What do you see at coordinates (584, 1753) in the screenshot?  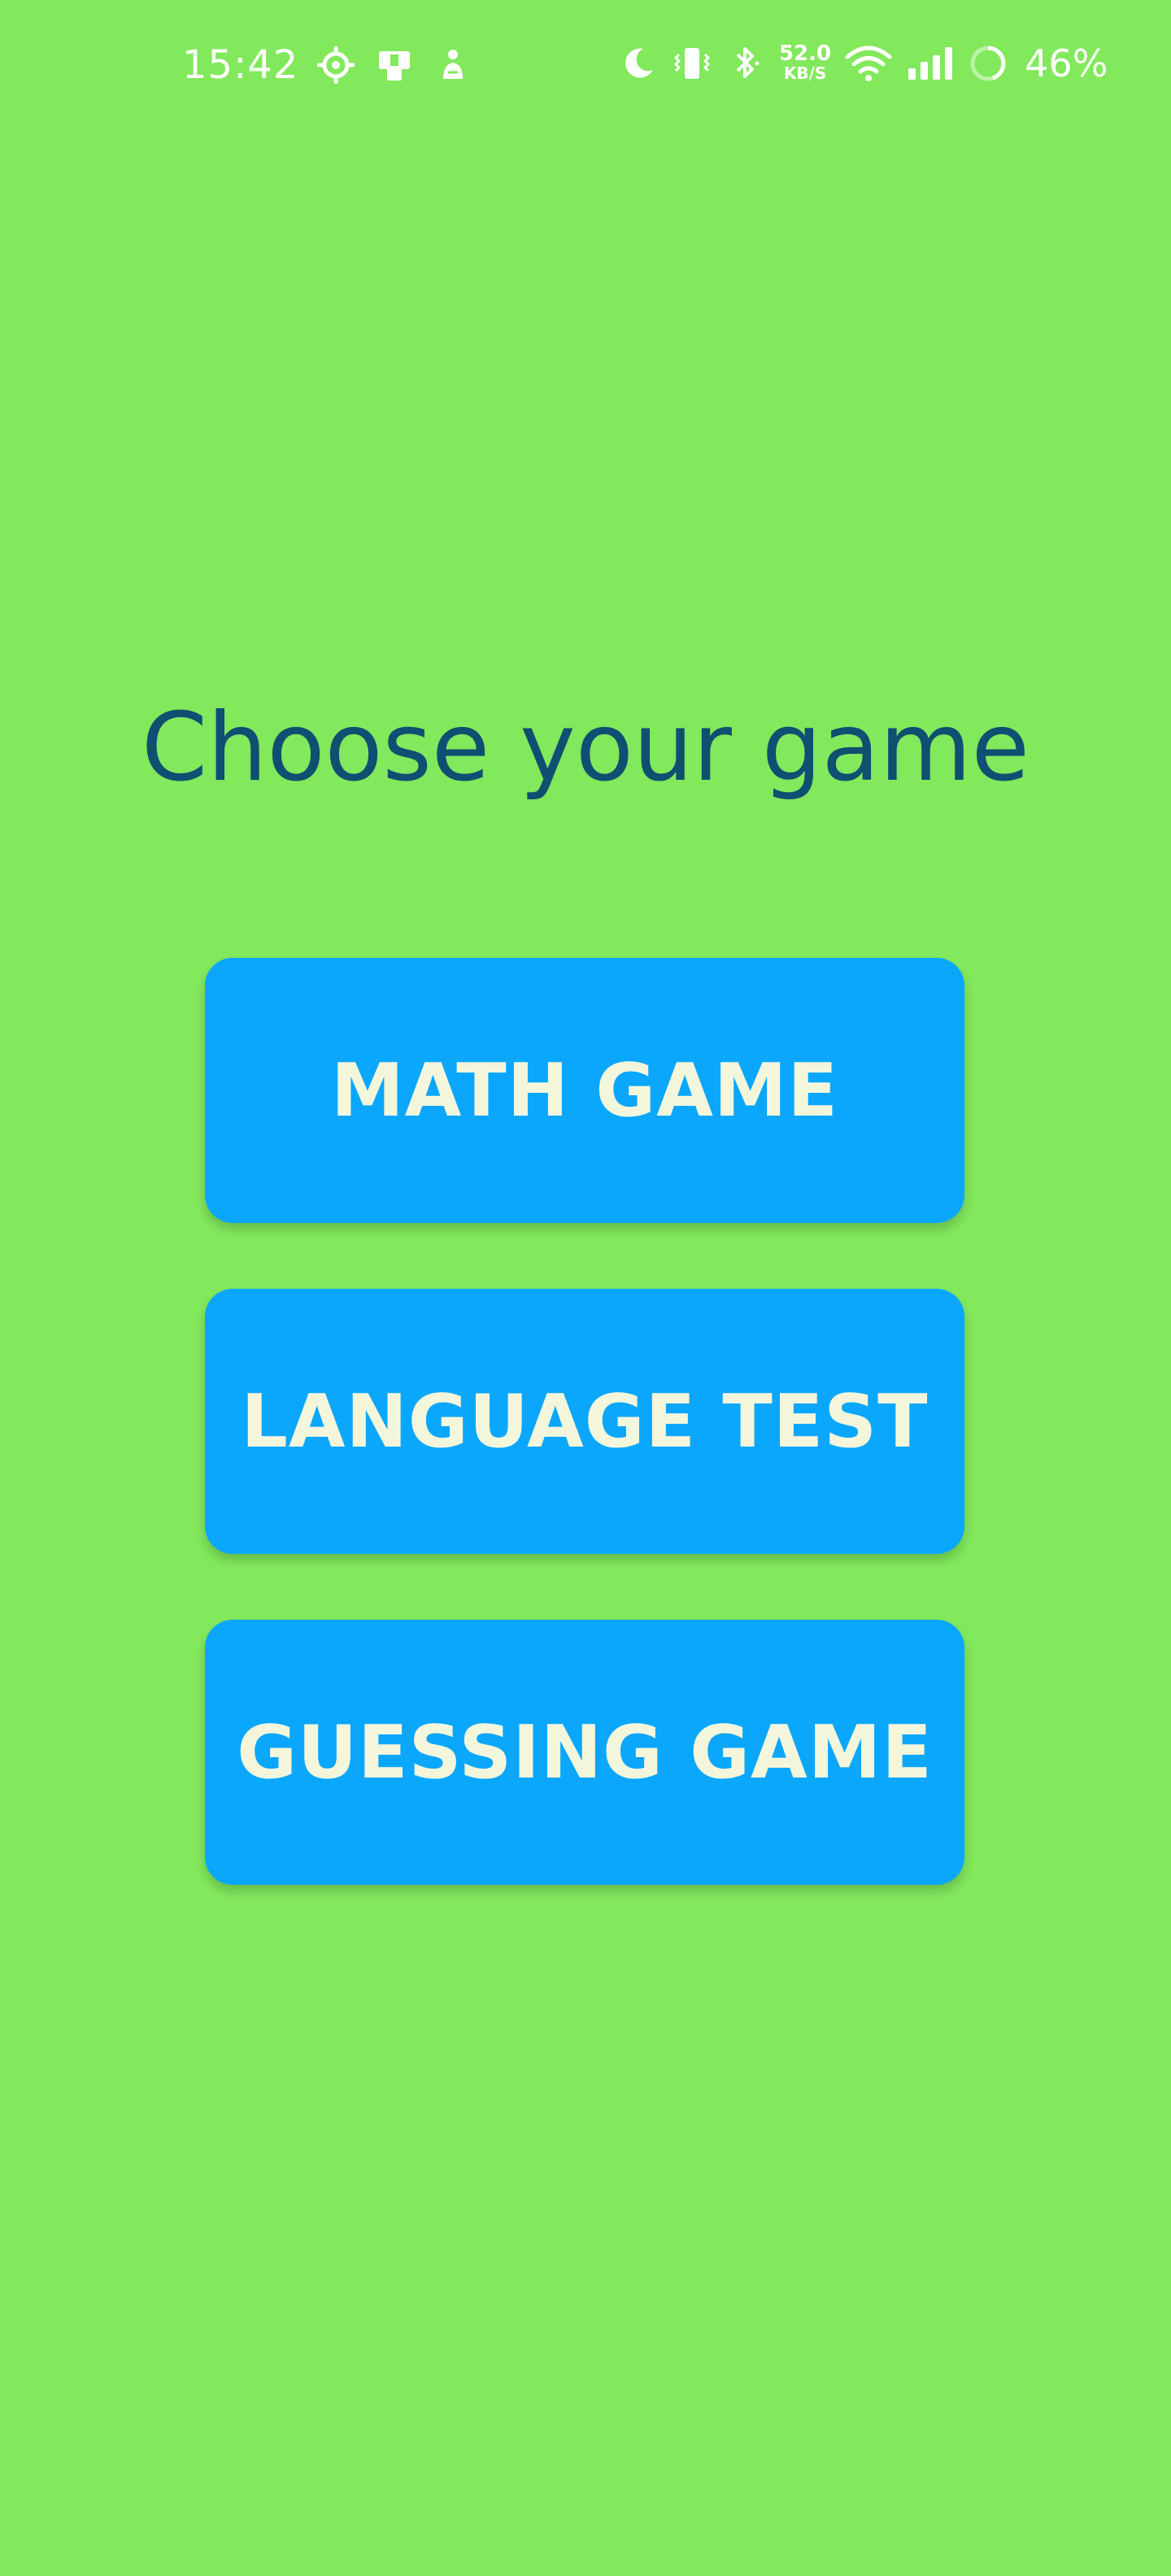 I see `guessing-game-button: GUESSING GAME` at bounding box center [584, 1753].